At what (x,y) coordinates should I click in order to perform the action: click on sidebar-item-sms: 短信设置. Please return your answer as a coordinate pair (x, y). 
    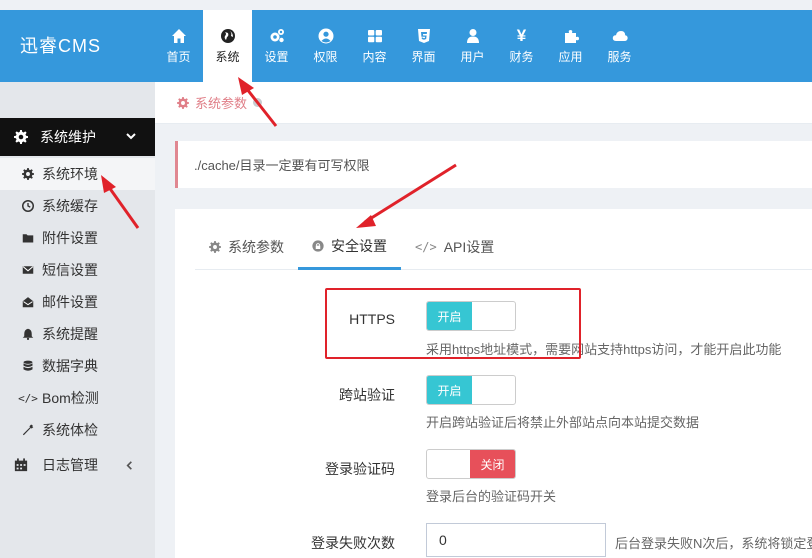
    Looking at the image, I should click on (77, 270).